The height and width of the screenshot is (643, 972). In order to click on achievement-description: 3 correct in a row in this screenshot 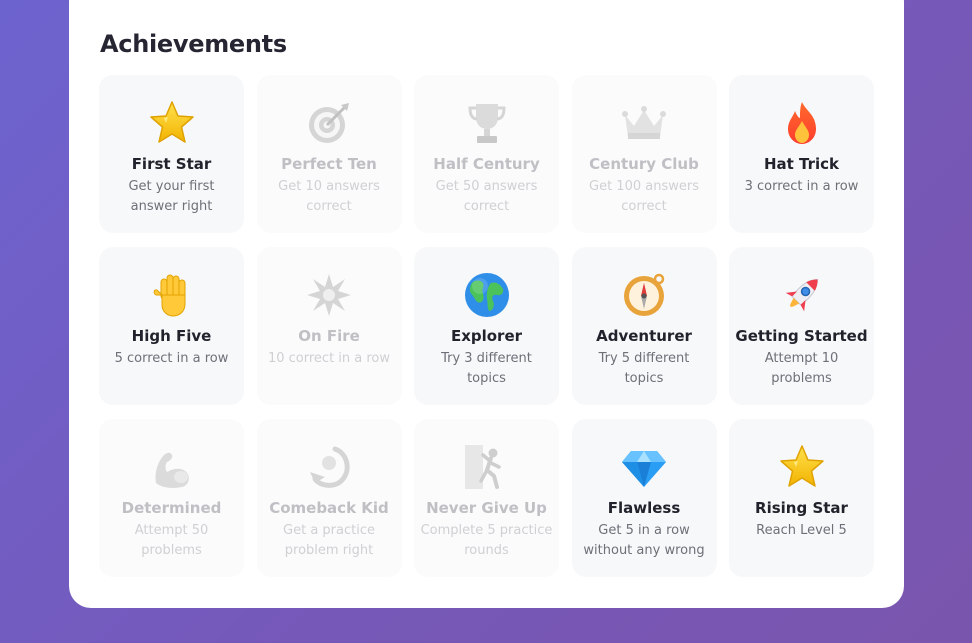, I will do `click(801, 186)`.